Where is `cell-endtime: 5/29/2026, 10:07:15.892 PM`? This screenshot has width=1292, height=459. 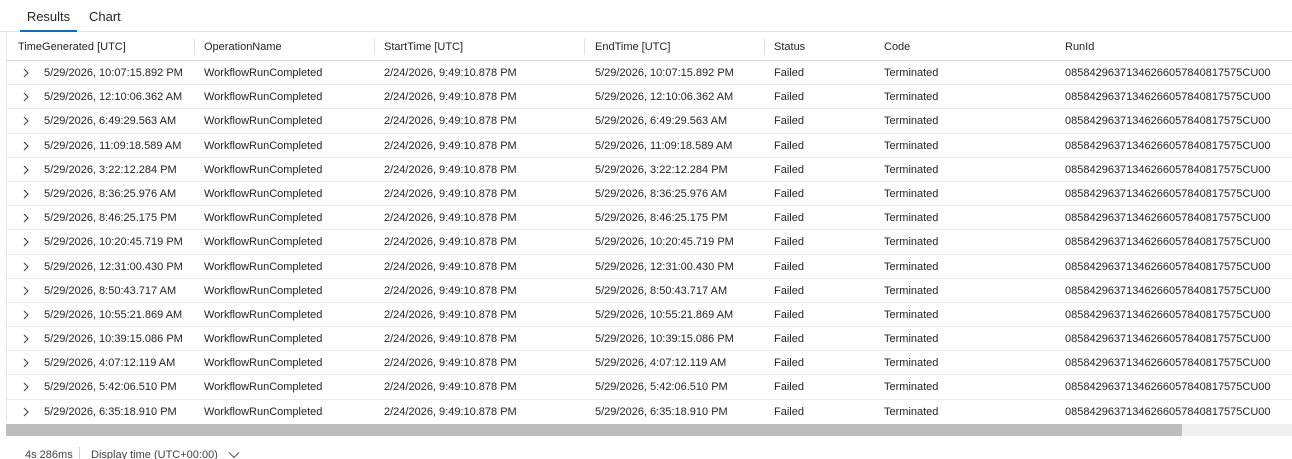
cell-endtime: 5/29/2026, 10:07:15.892 PM is located at coordinates (664, 73).